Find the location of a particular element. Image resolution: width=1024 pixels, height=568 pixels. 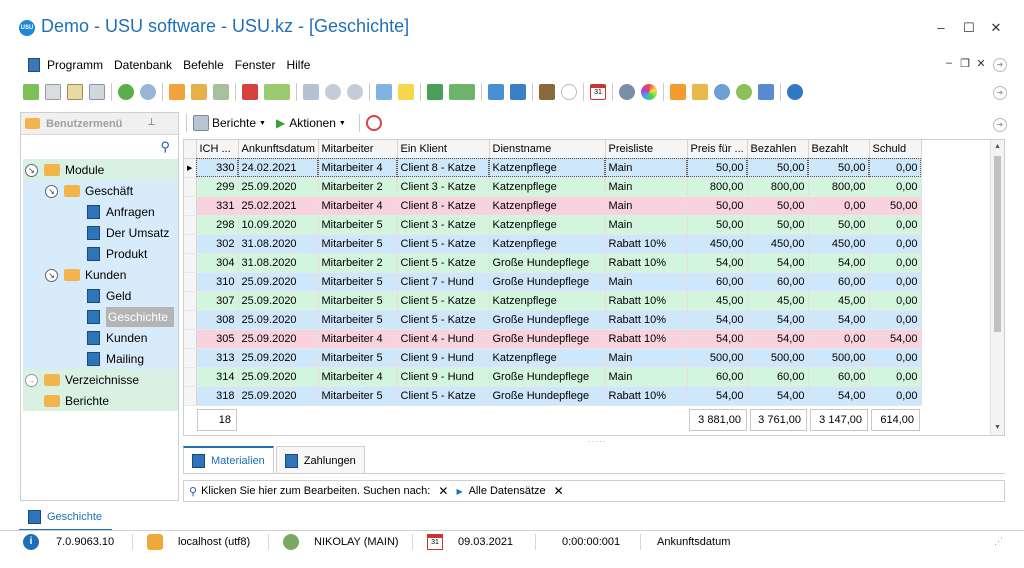

filter-check-icon is located at coordinates (221, 92).